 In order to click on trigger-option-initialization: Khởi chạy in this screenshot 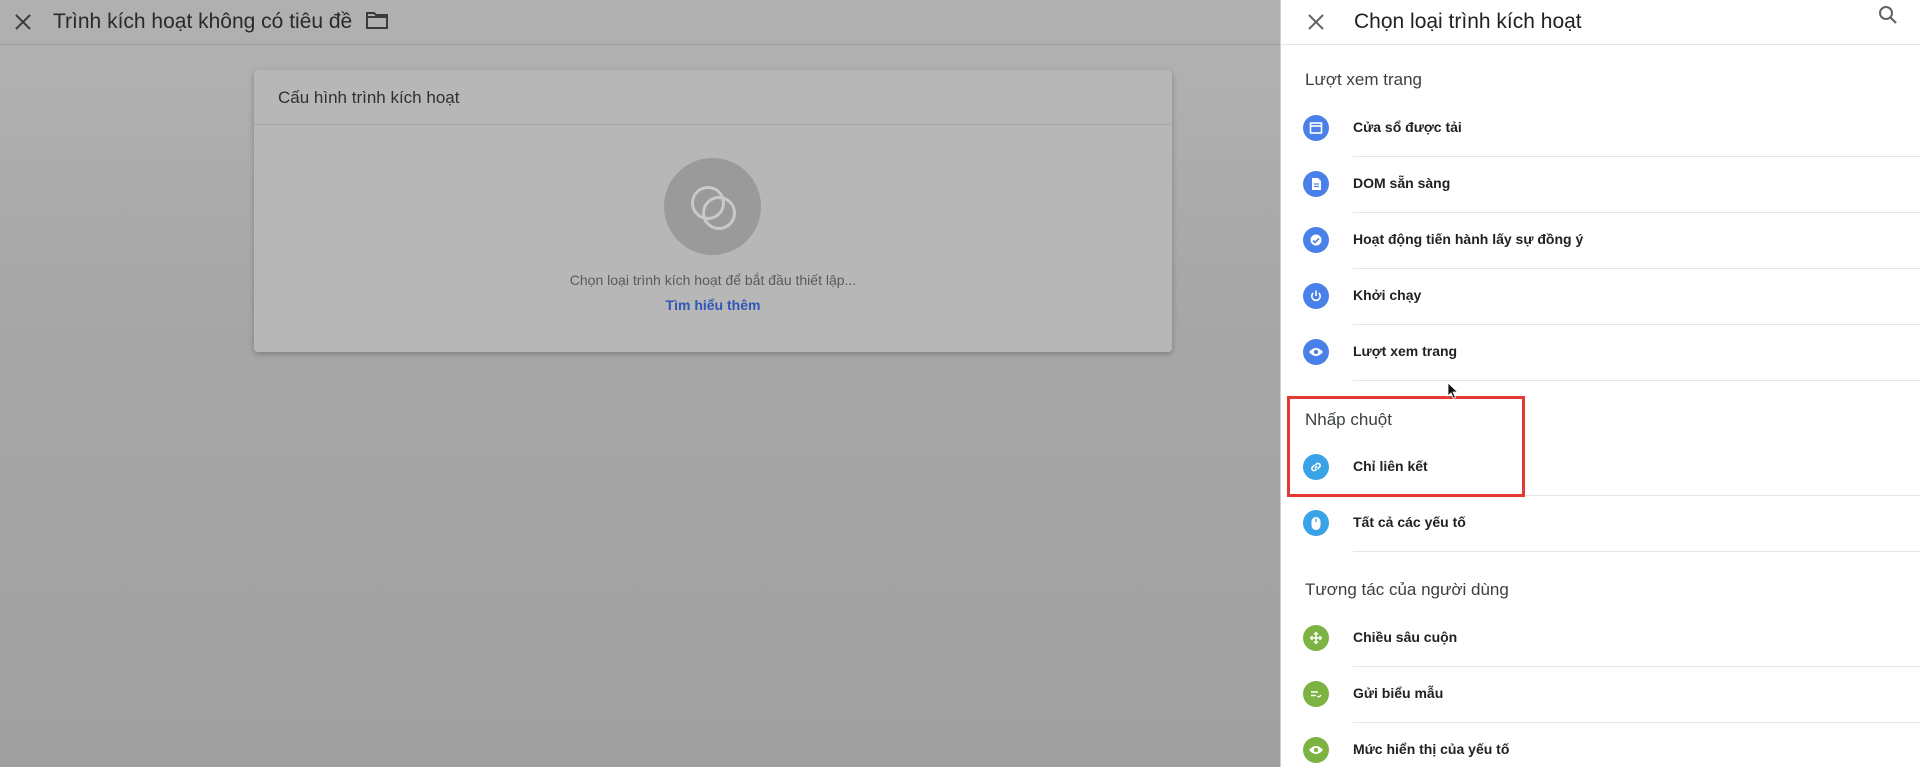, I will do `click(1611, 297)`.